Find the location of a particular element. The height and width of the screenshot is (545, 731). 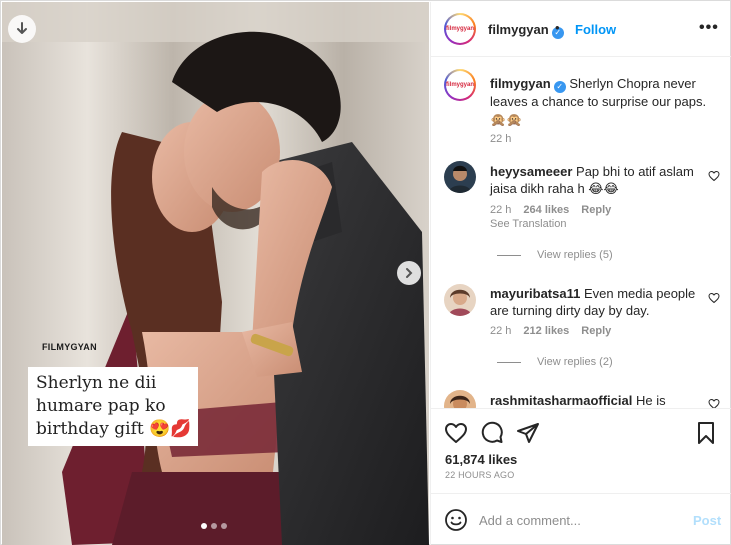

carousel-dots is located at coordinates (214, 526).